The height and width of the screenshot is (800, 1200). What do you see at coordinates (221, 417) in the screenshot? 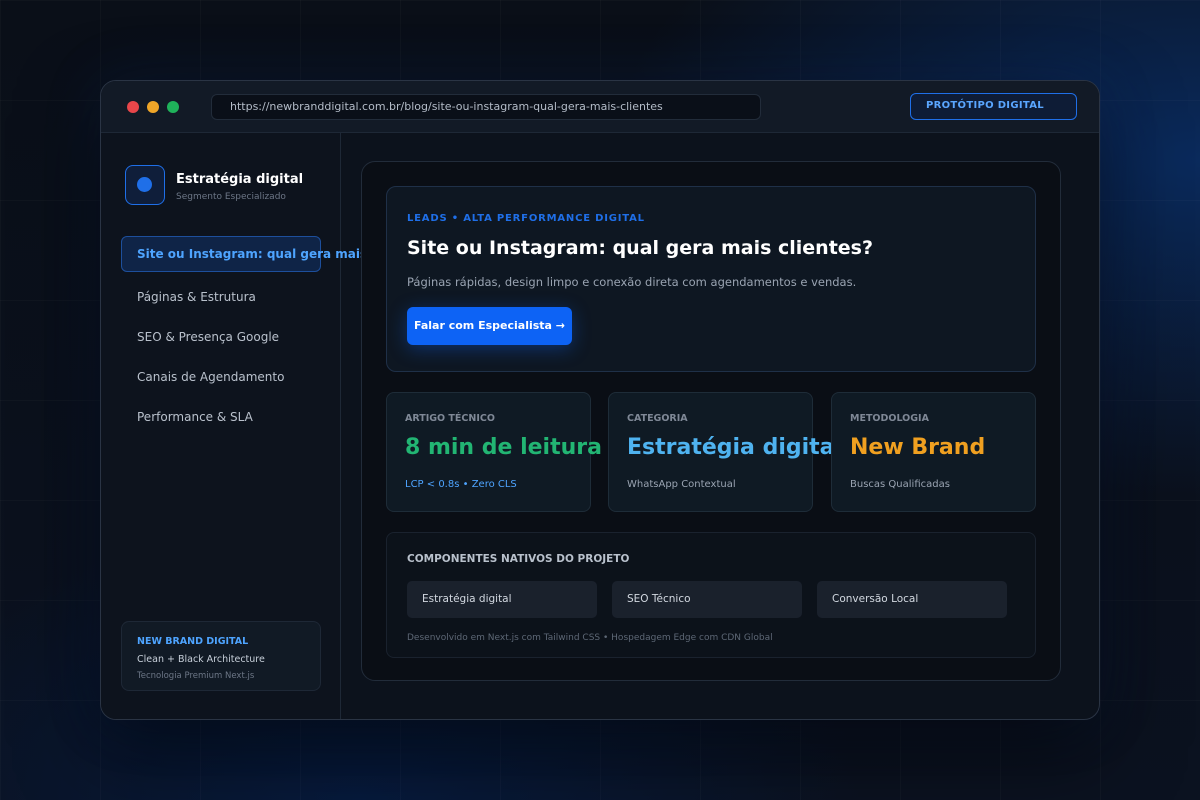
I see `sidebar-item-performance-sla: Performance & SLA` at bounding box center [221, 417].